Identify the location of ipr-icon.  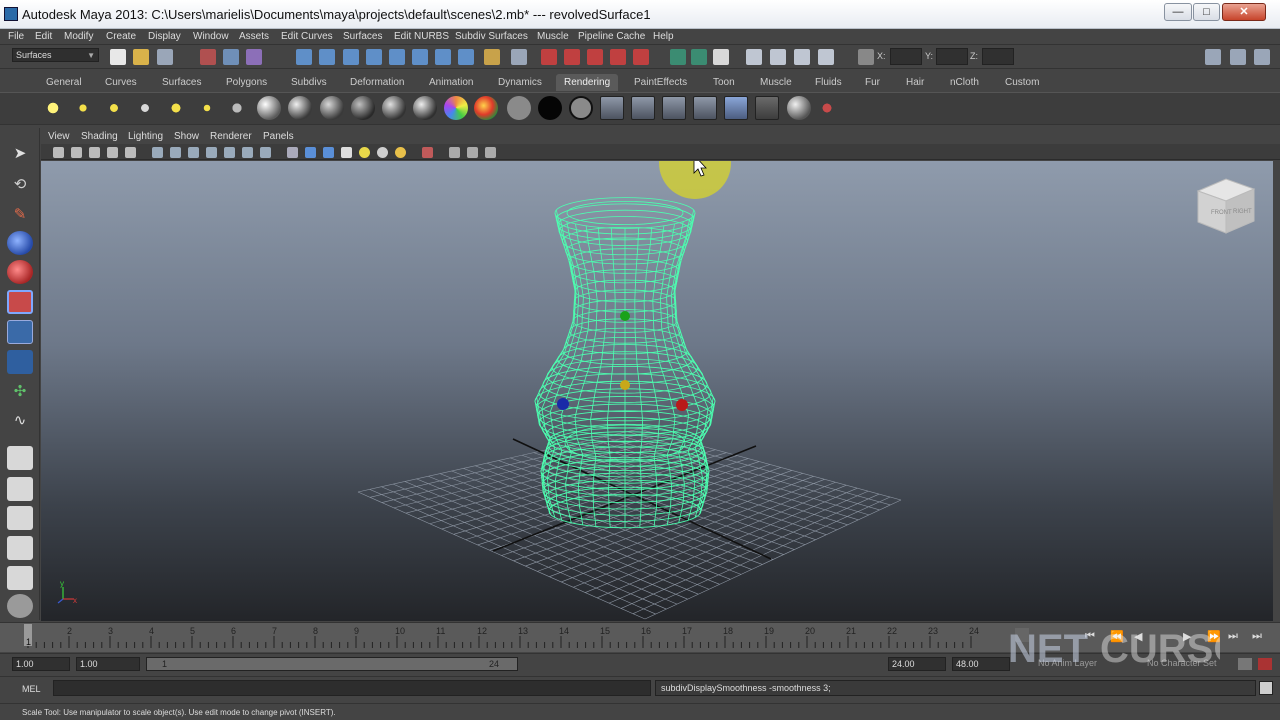
(643, 108).